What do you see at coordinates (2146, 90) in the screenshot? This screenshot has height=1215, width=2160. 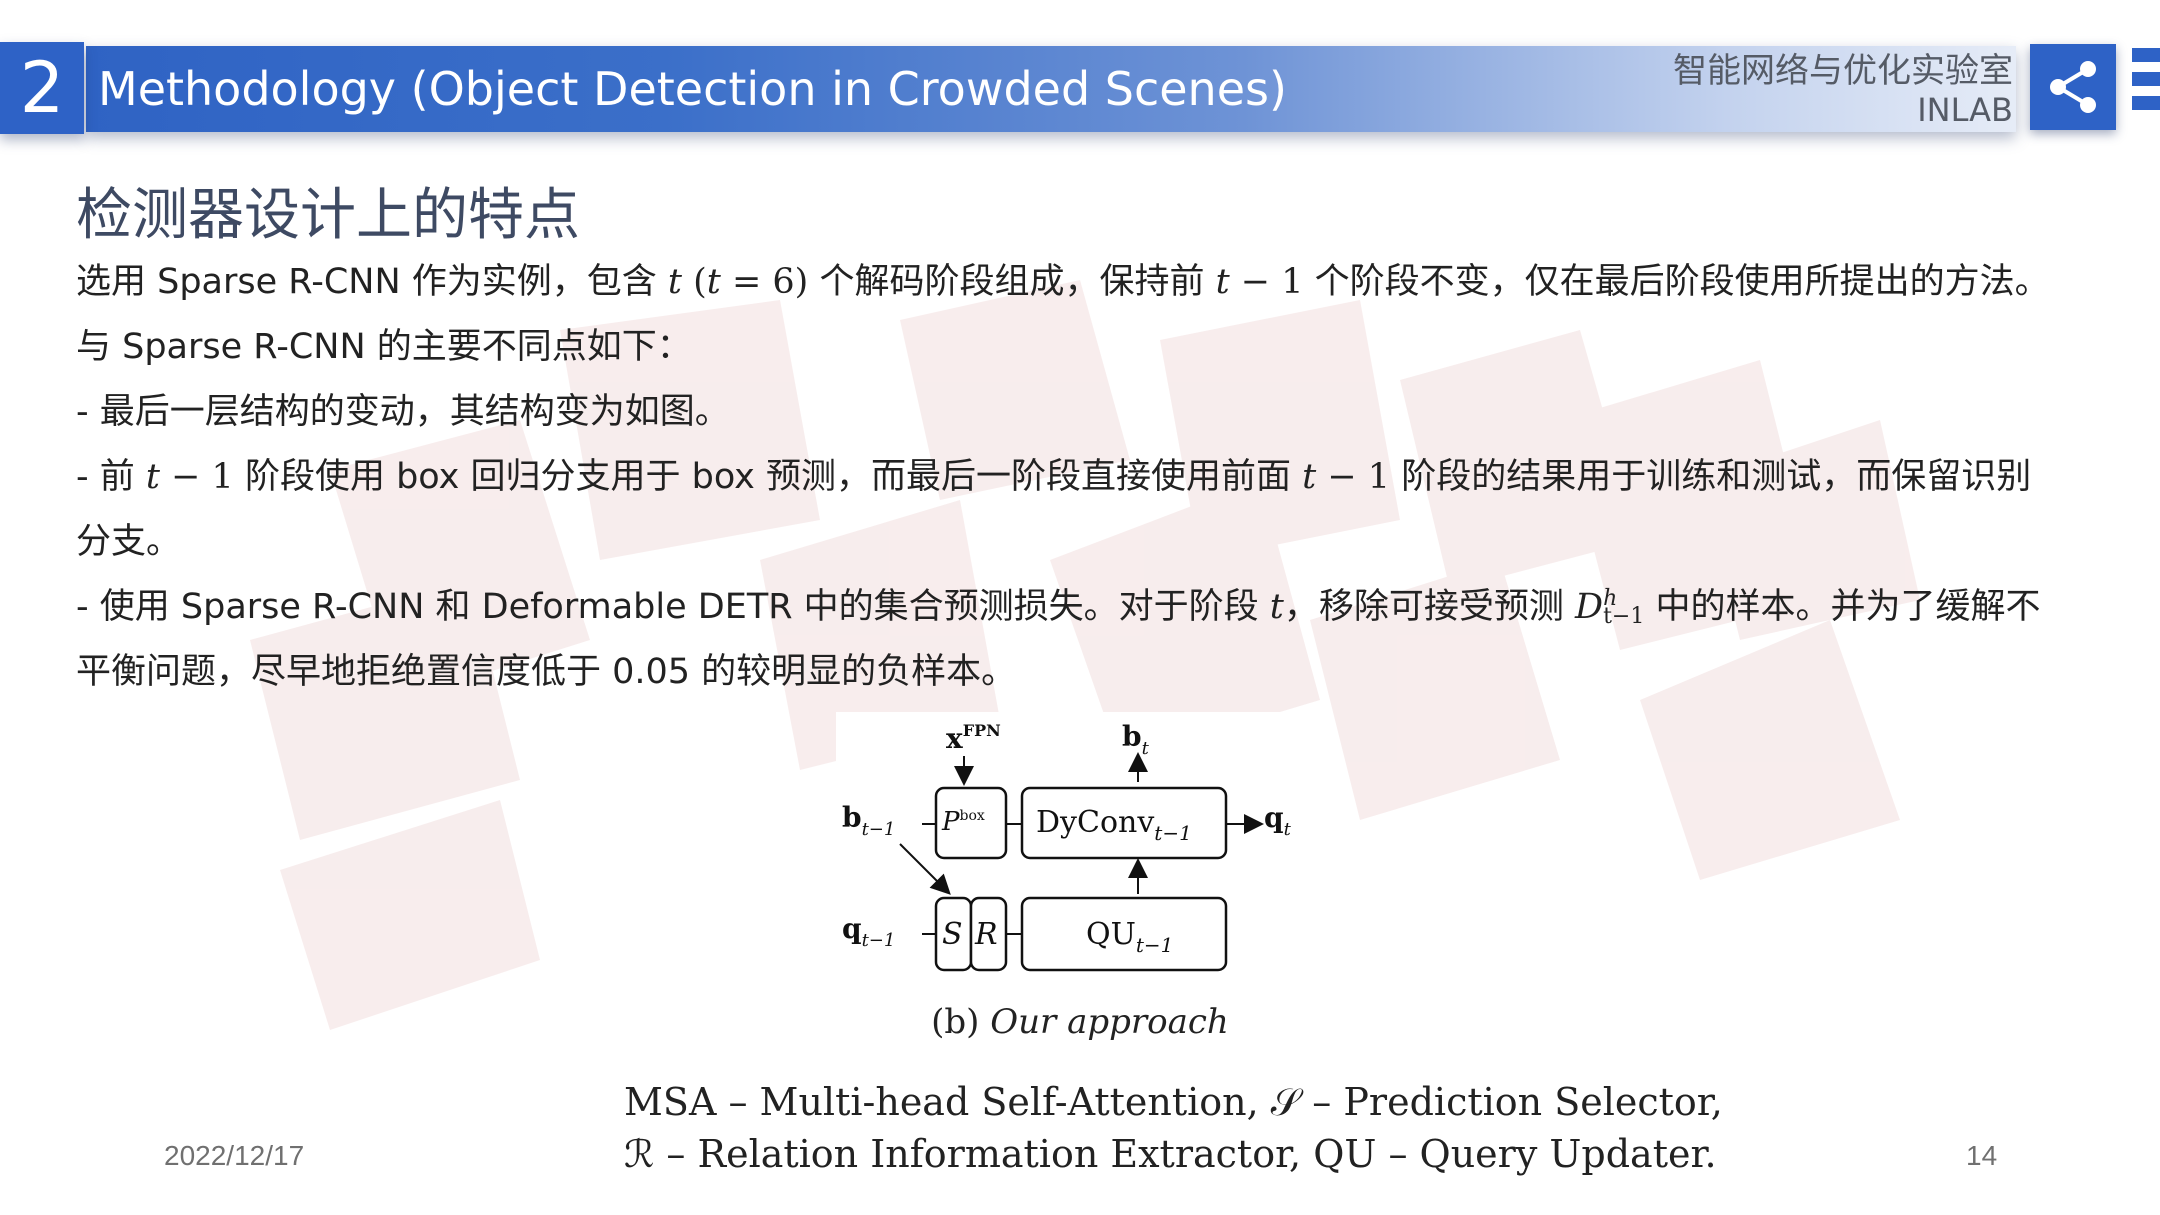 I see `side-menu-tab` at bounding box center [2146, 90].